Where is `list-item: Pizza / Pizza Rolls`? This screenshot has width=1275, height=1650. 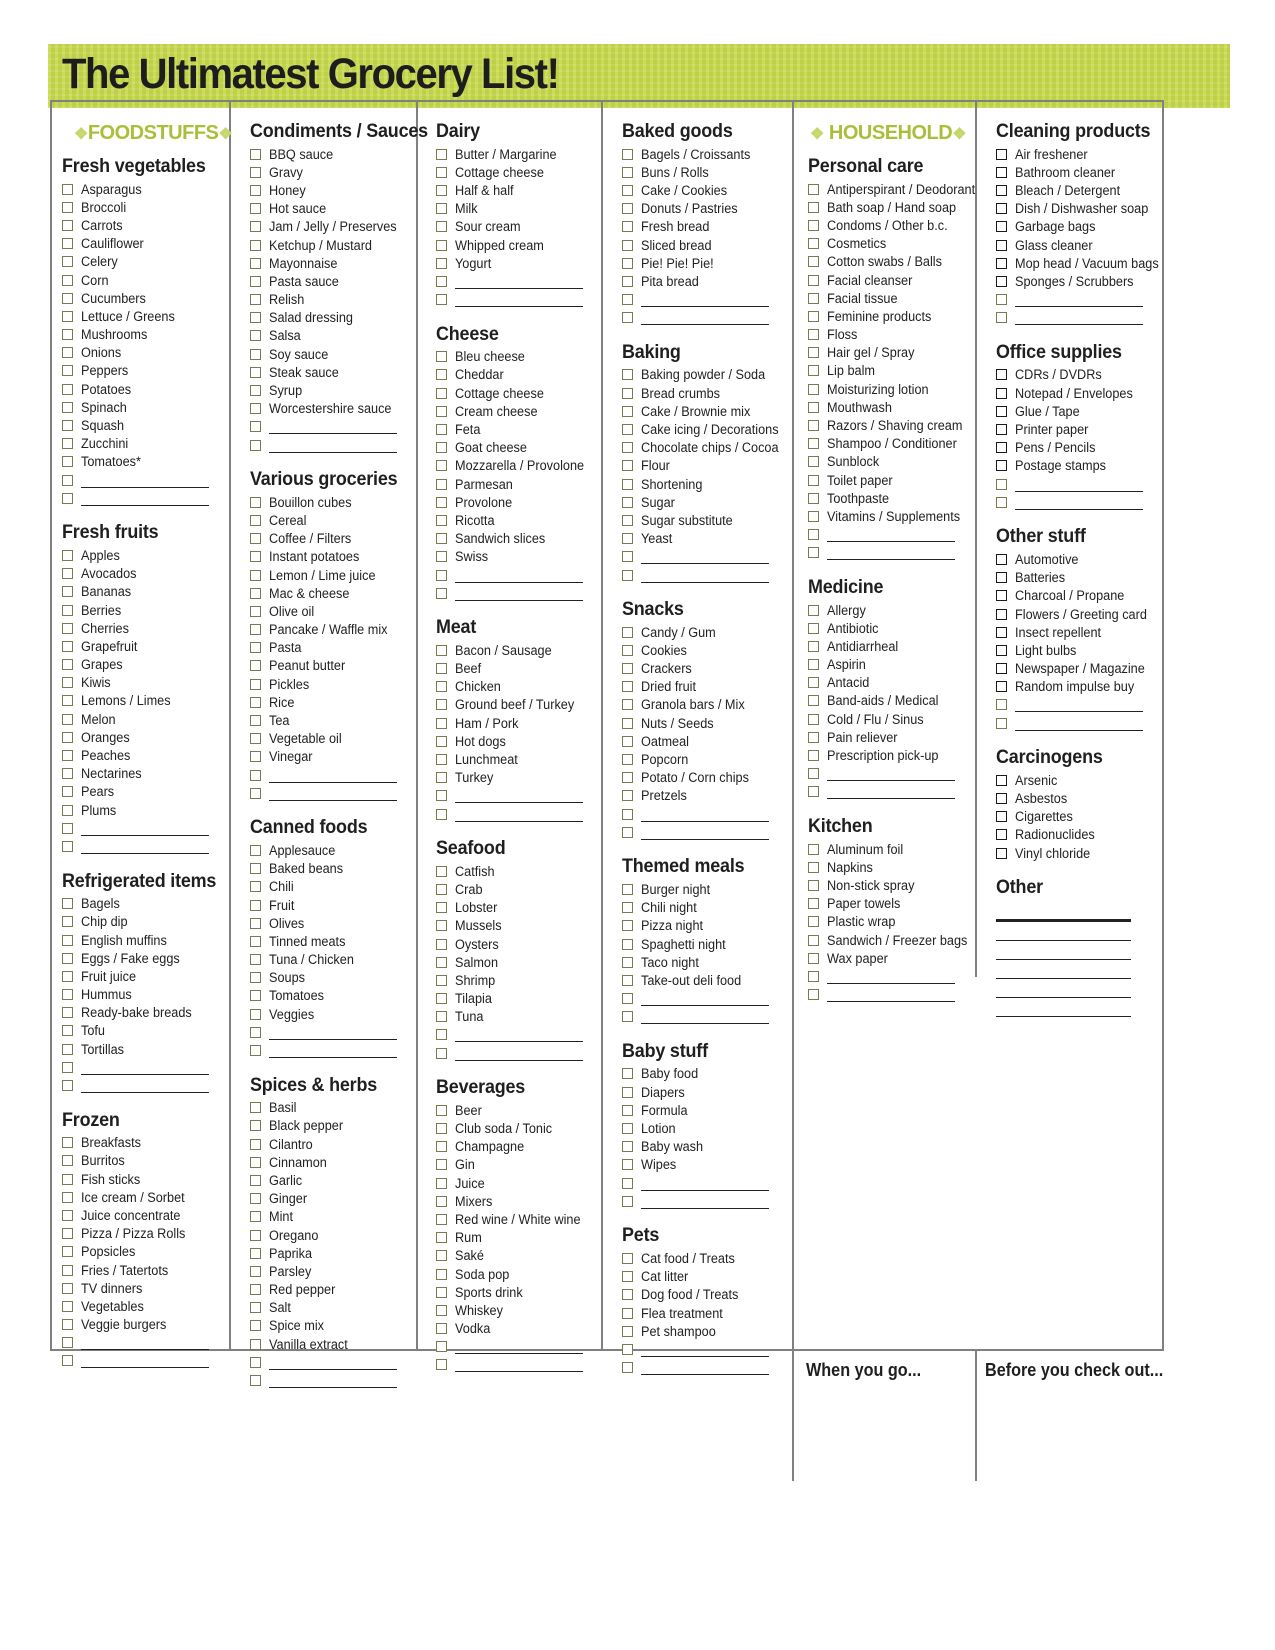 list-item: Pizza / Pizza Rolls is located at coordinates (149, 1234).